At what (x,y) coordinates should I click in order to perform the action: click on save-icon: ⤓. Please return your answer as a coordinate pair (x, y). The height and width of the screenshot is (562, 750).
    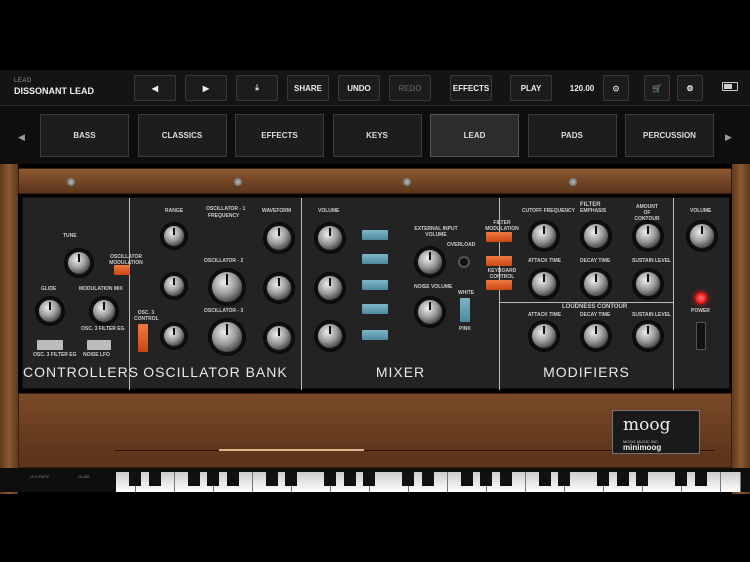
    Looking at the image, I should click on (257, 87).